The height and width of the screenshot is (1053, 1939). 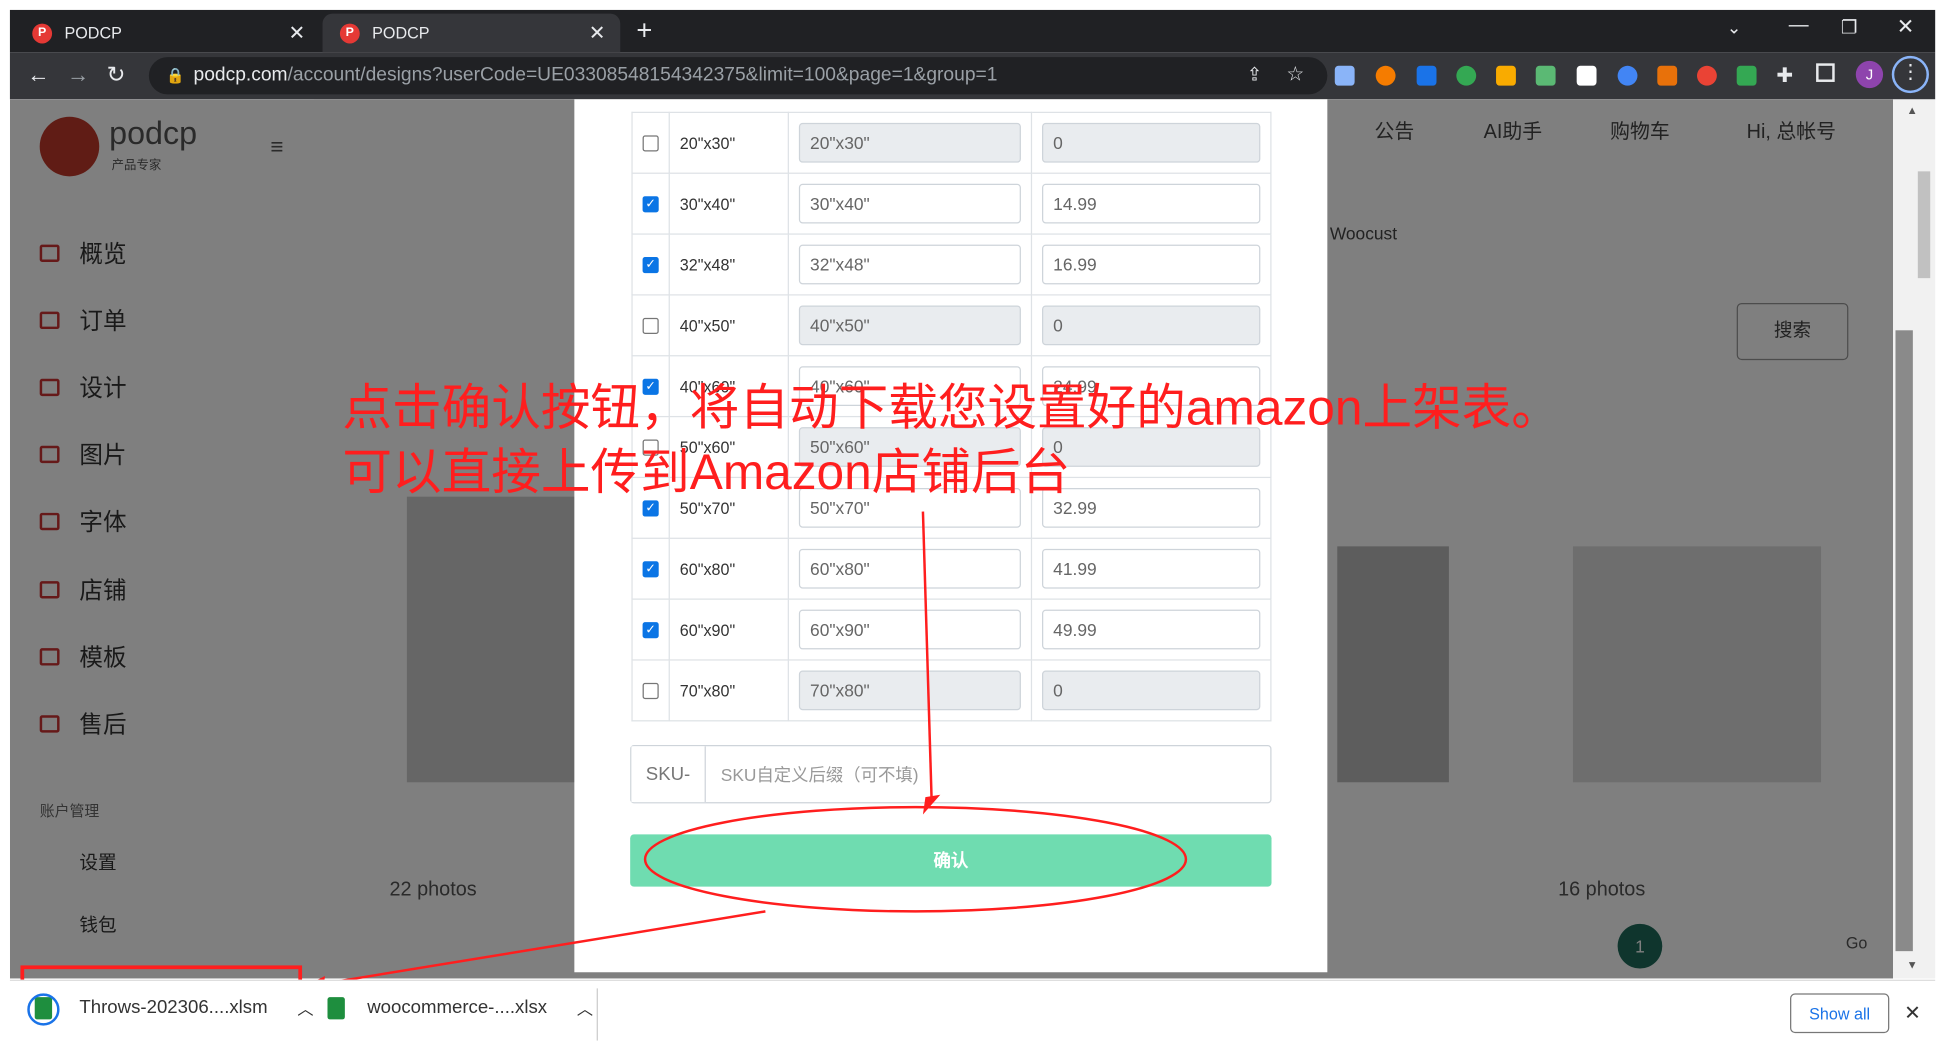 I want to click on download-filename: Throws-202306....xlsm, so click(x=173, y=1008).